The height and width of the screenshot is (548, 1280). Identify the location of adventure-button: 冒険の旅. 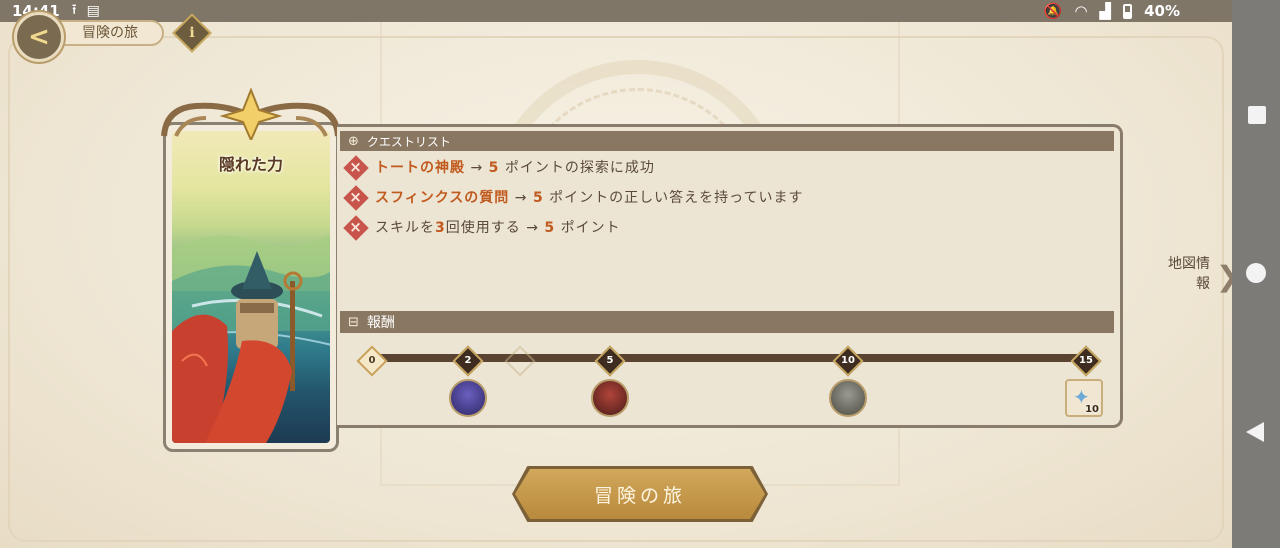
(640, 494).